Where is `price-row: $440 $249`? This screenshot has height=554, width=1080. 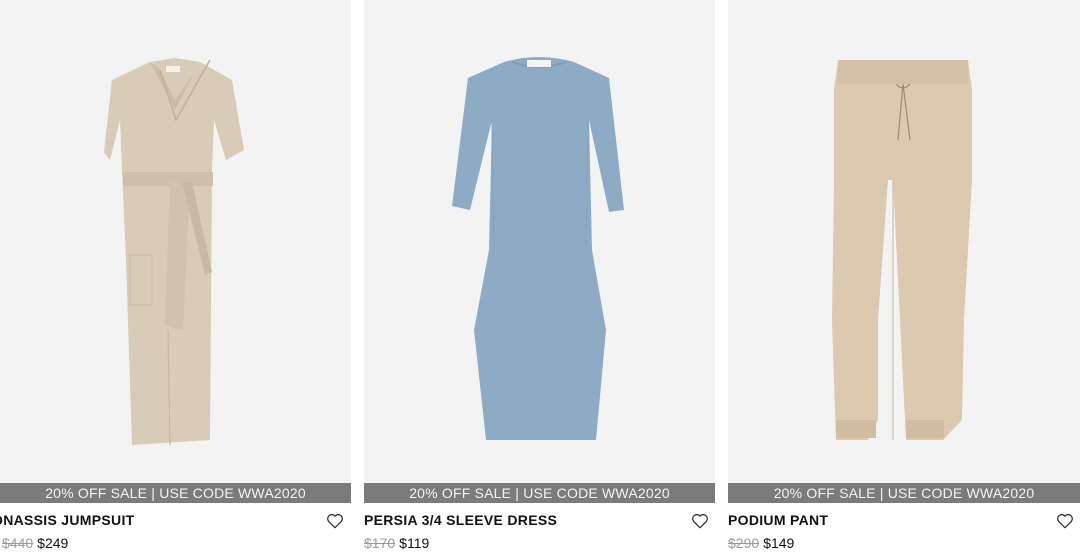 price-row: $440 $249 is located at coordinates (35, 543).